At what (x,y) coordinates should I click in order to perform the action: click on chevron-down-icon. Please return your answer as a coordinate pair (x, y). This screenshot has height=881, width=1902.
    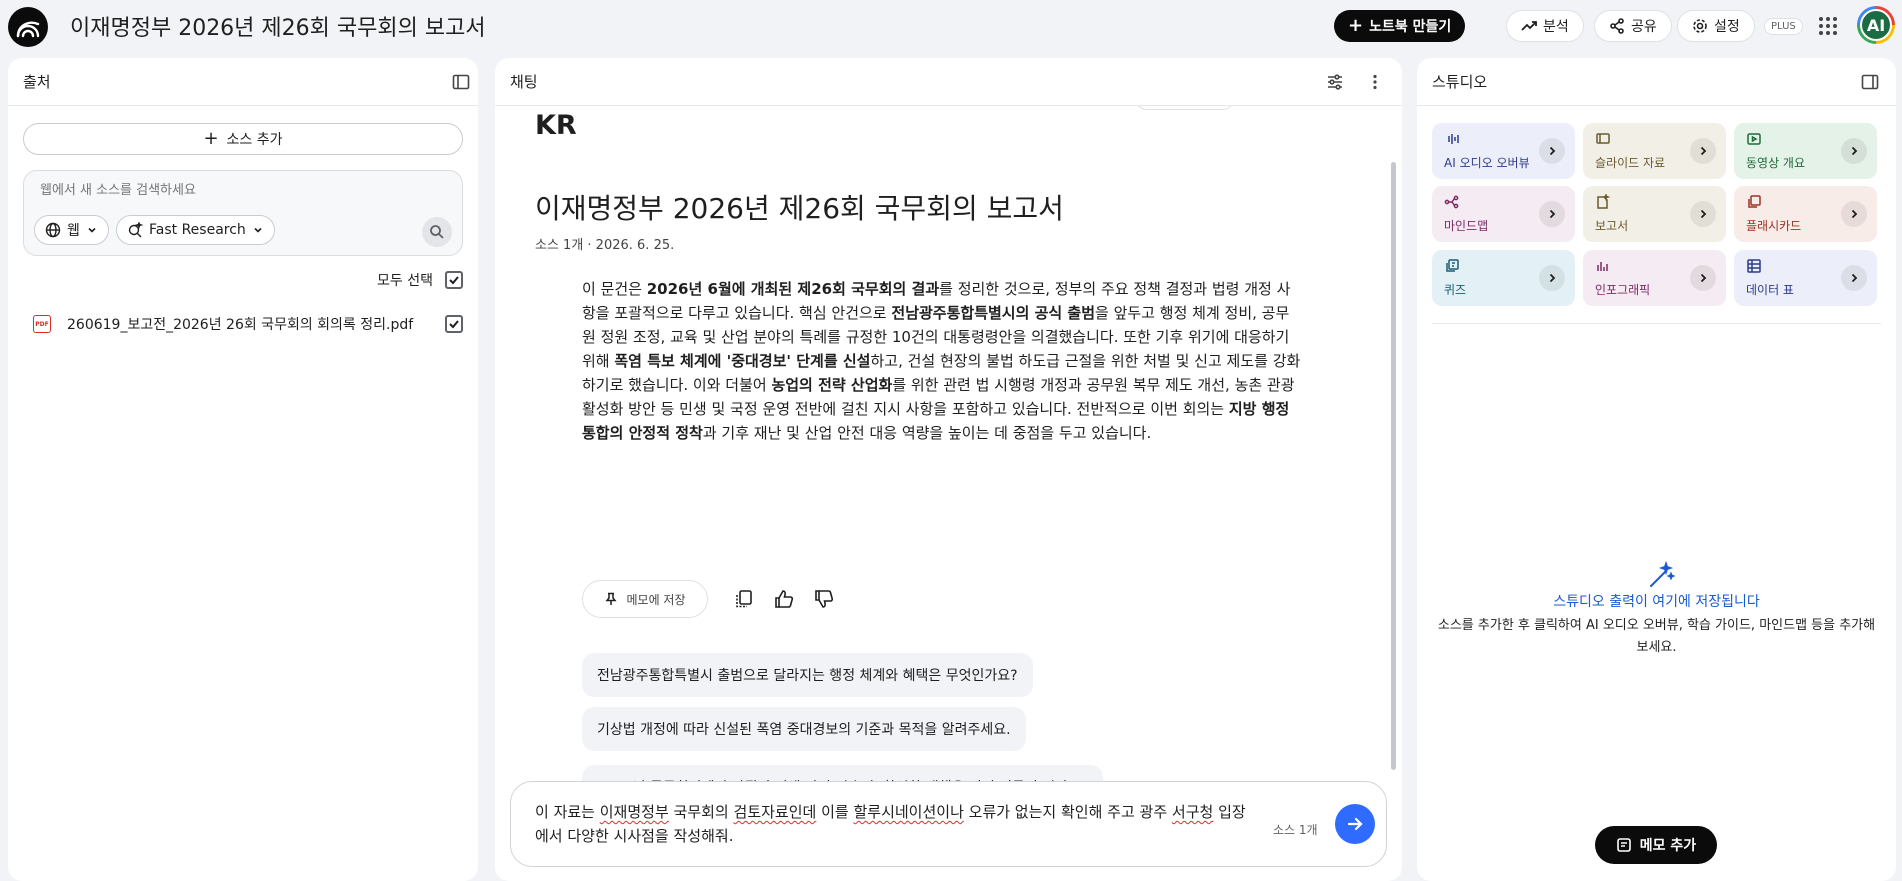
    Looking at the image, I should click on (258, 230).